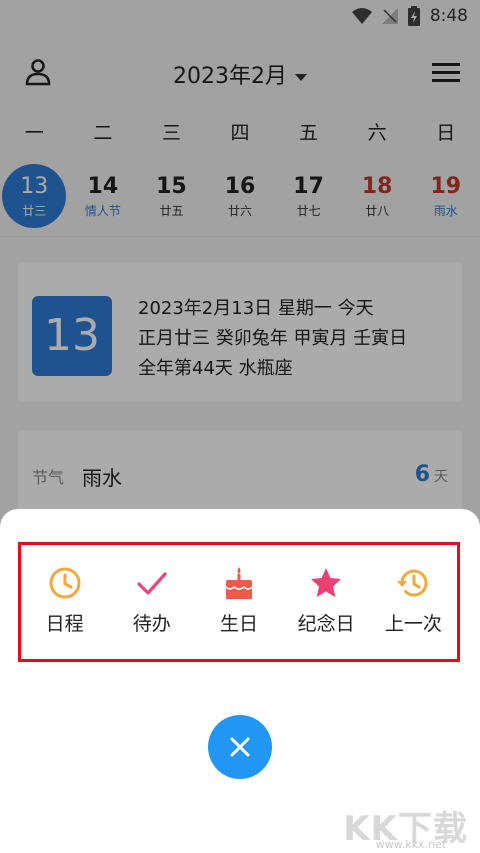 Image resolution: width=480 pixels, height=853 pixels. I want to click on clock-icon, so click(65, 583).